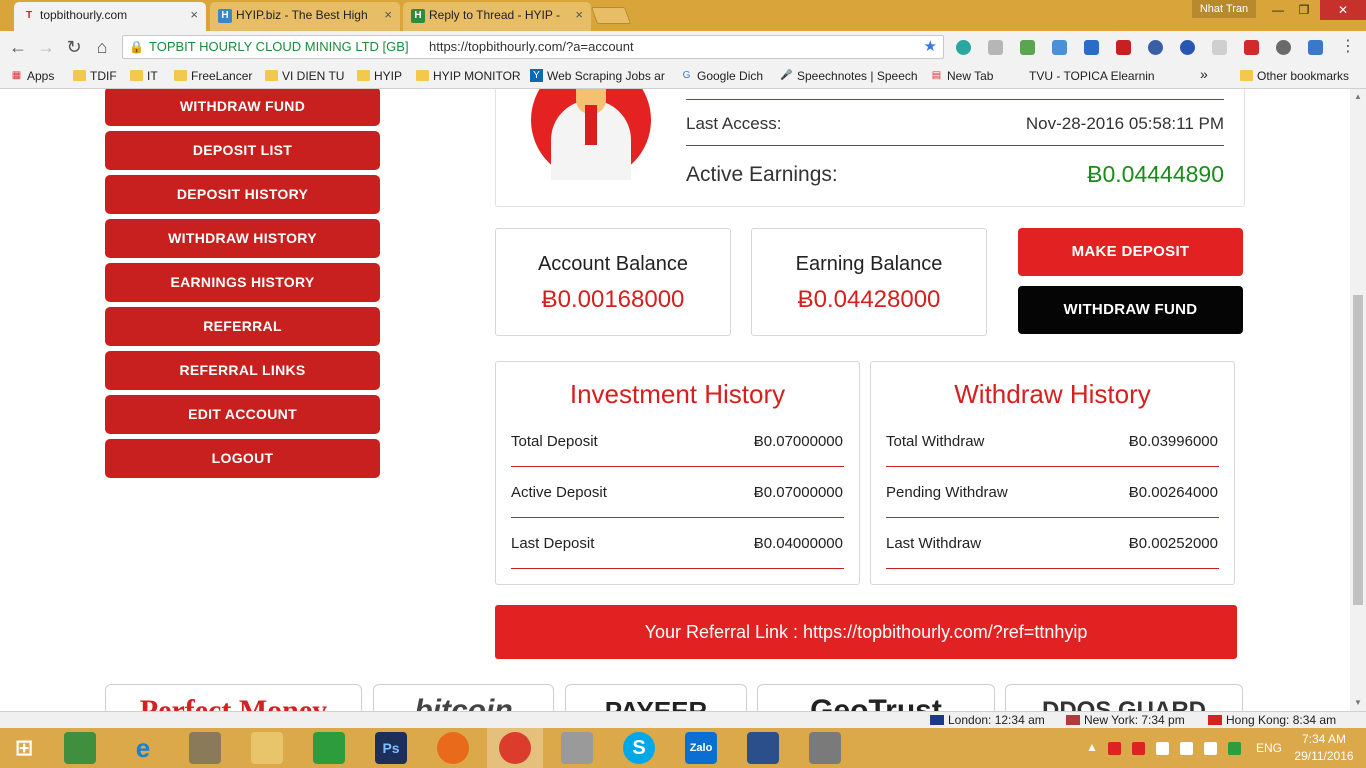 The height and width of the screenshot is (768, 1366). I want to click on file-explorer-icon, so click(267, 748).